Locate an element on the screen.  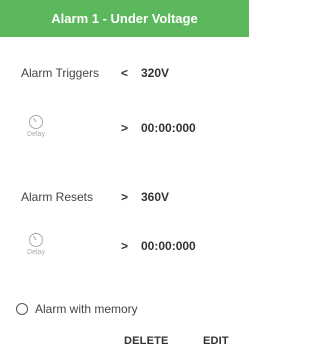
reset-delay-row: > 00:00:000 is located at coordinates (124, 246).